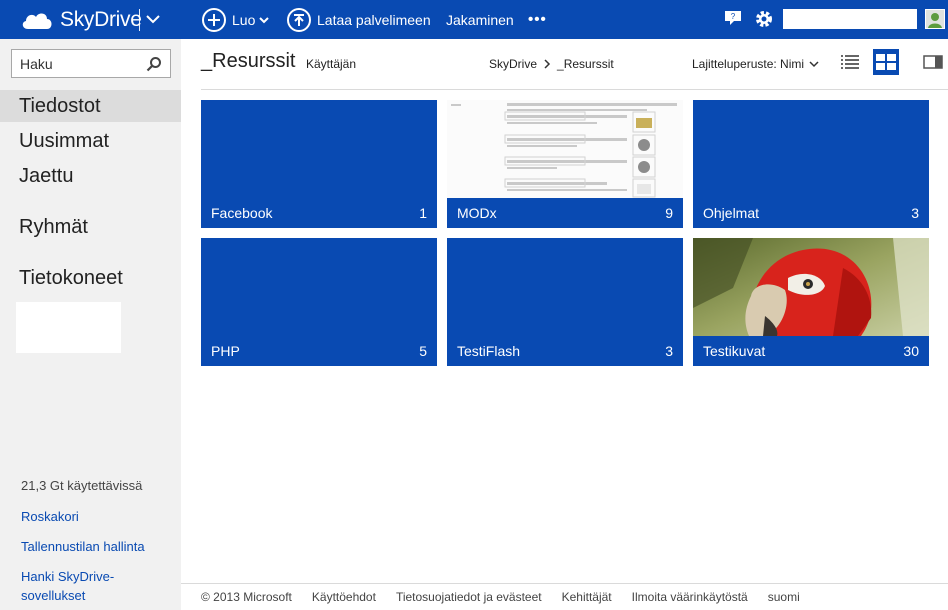 The height and width of the screenshot is (610, 948). What do you see at coordinates (374, 19) in the screenshot?
I see `upload-label: Lataa palvelimeen` at bounding box center [374, 19].